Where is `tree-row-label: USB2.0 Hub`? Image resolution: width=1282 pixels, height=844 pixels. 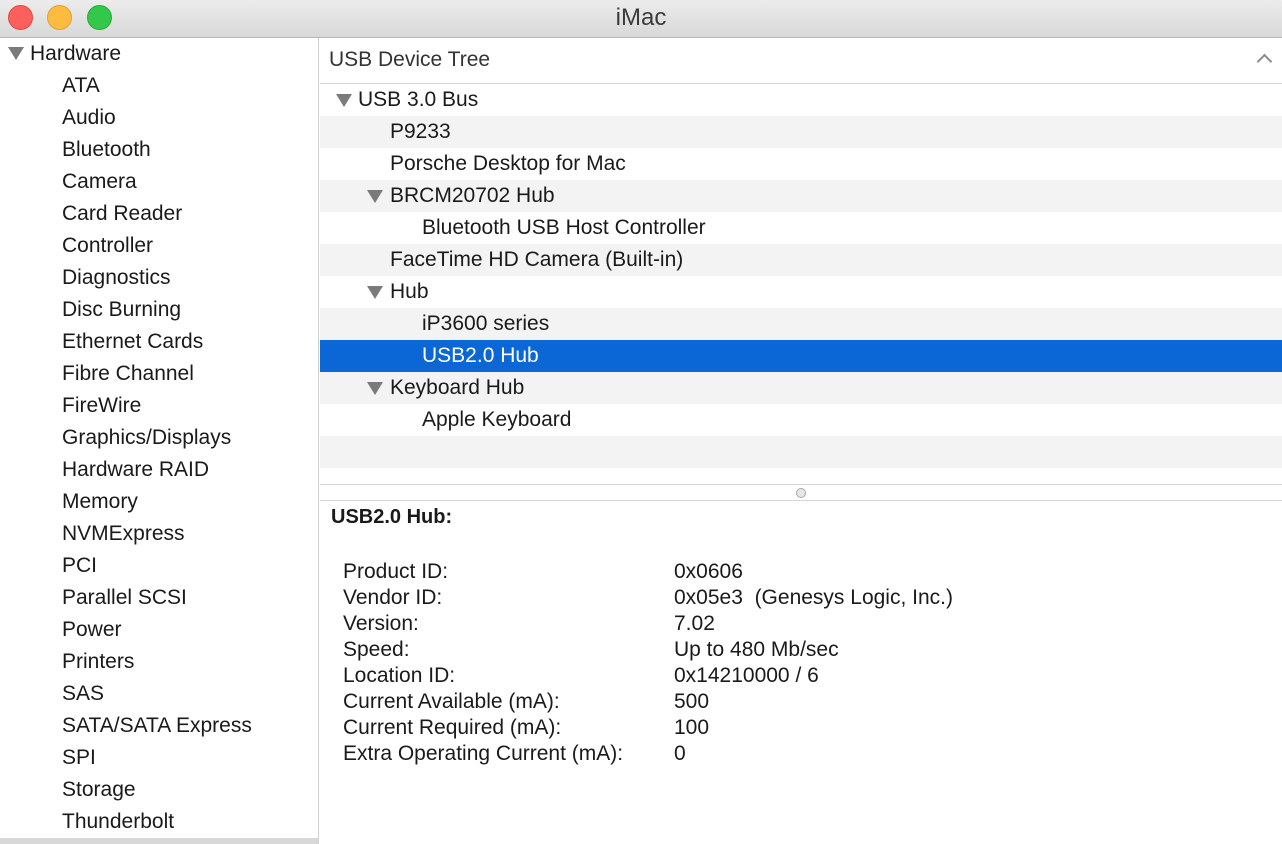
tree-row-label: USB2.0 Hub is located at coordinates (480, 355).